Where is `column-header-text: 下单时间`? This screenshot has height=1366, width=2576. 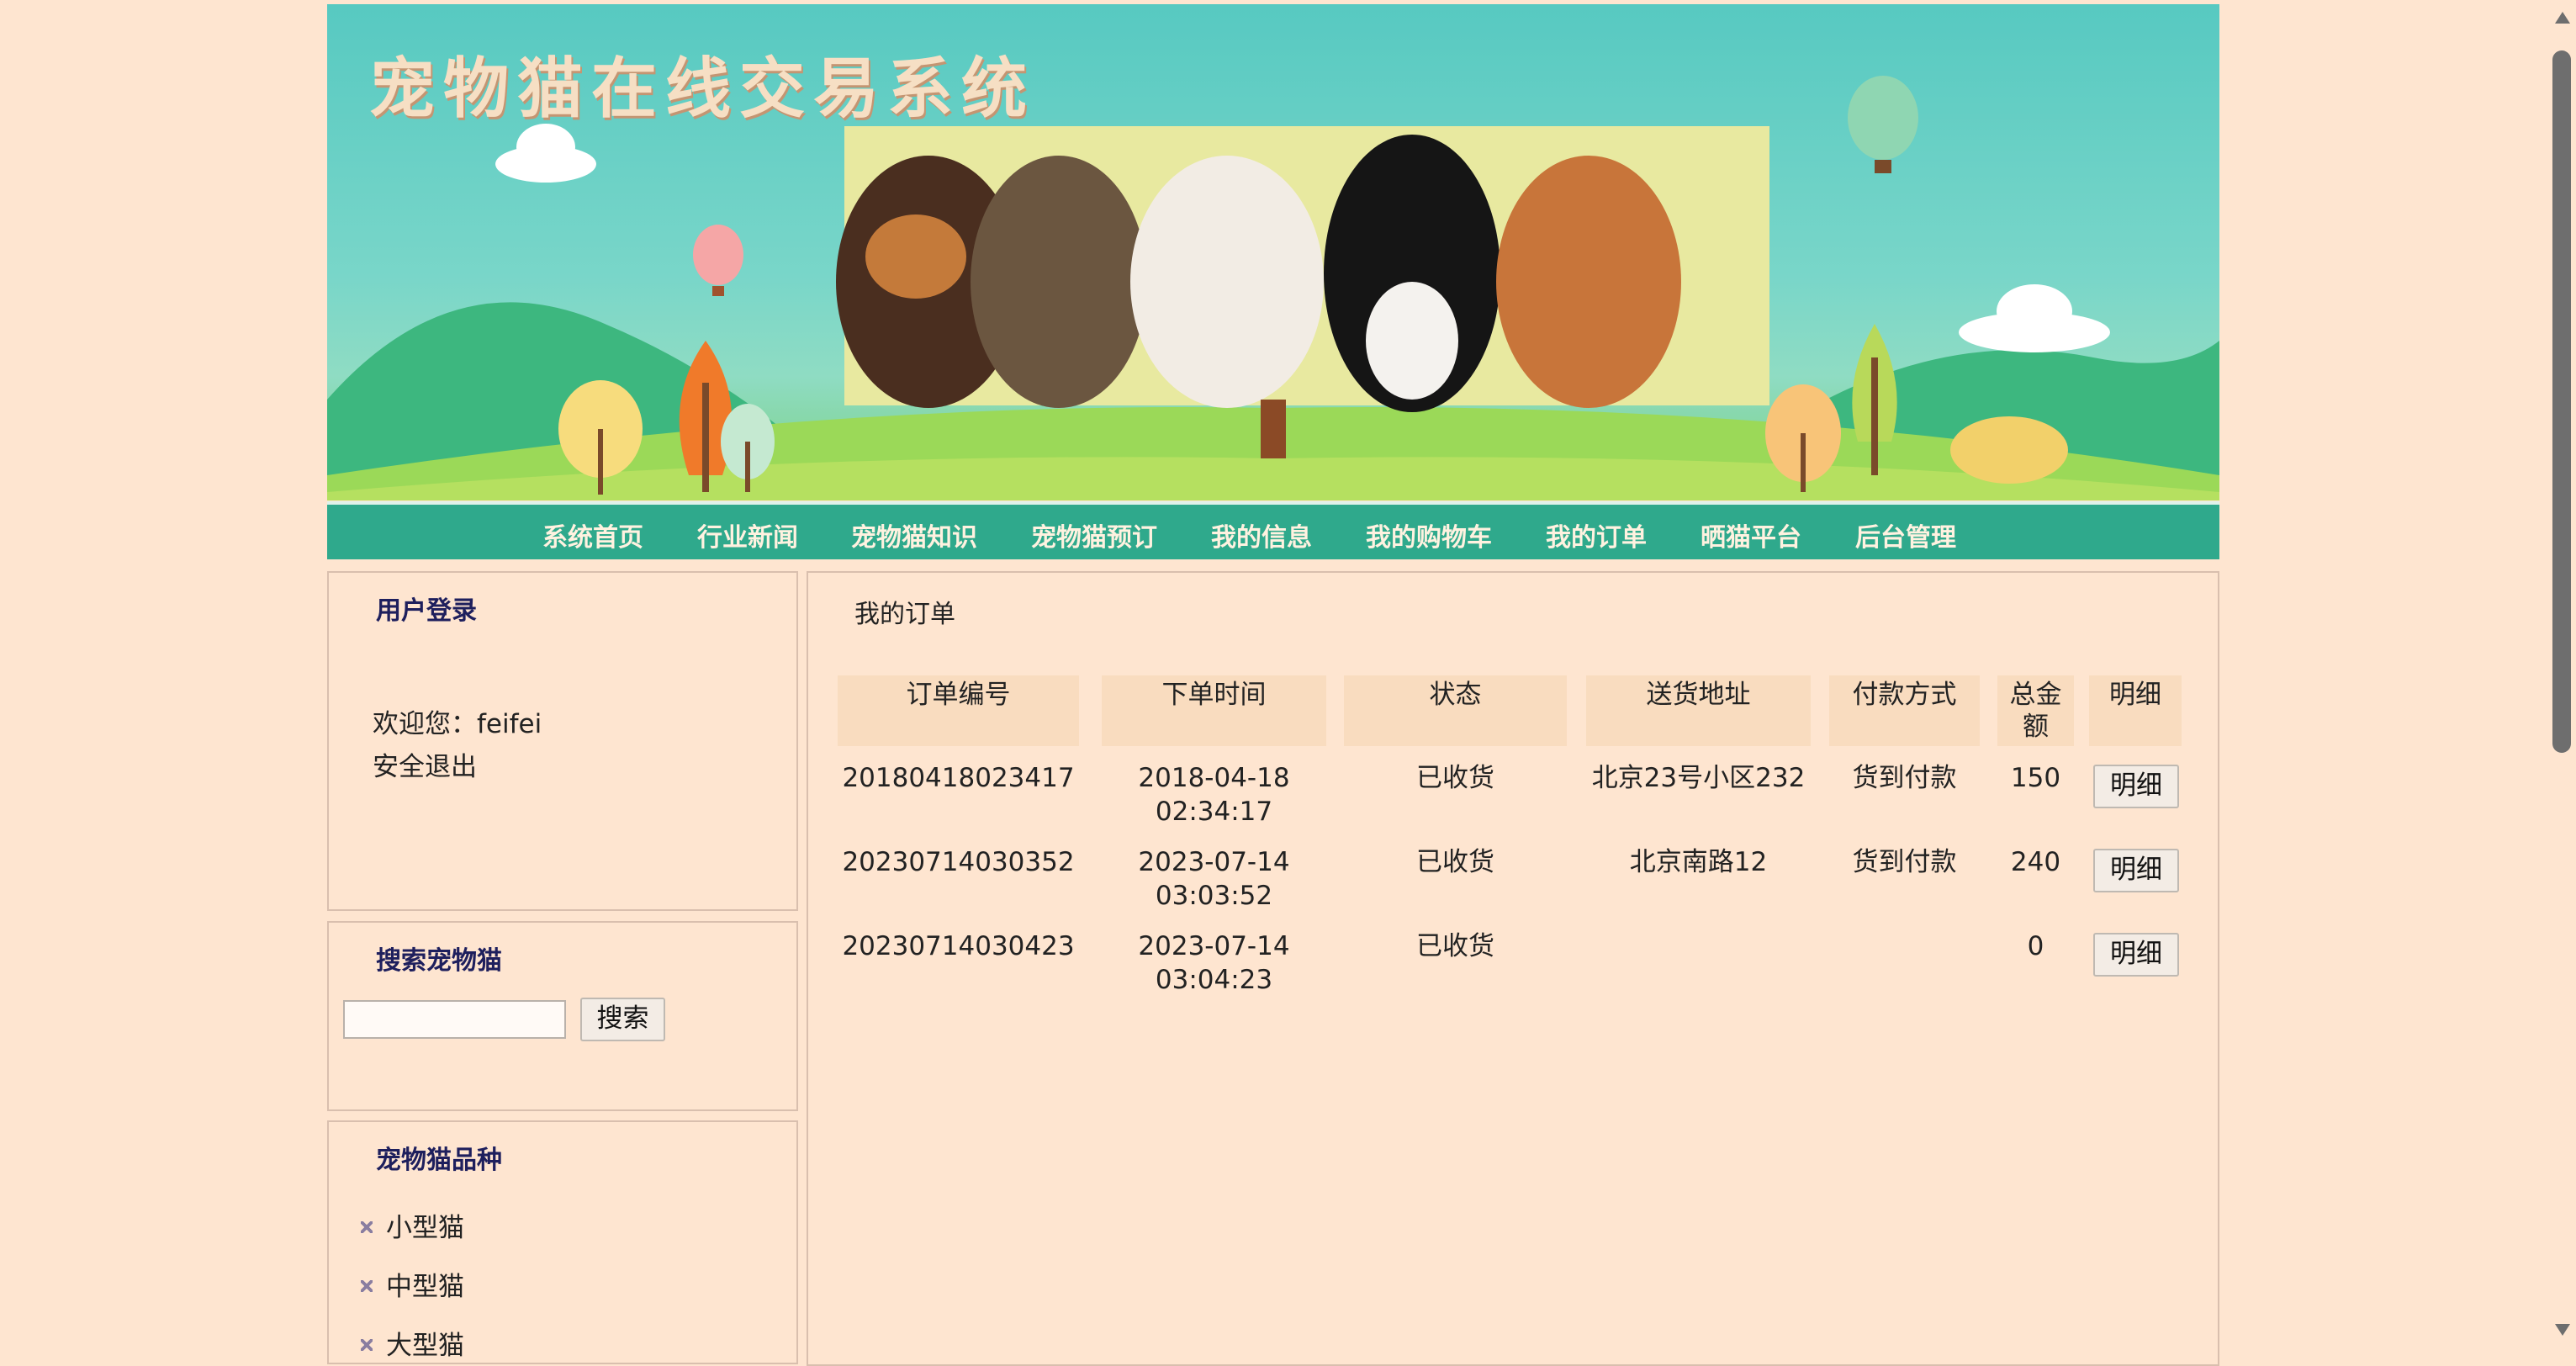 column-header-text: 下单时间 is located at coordinates (1214, 695).